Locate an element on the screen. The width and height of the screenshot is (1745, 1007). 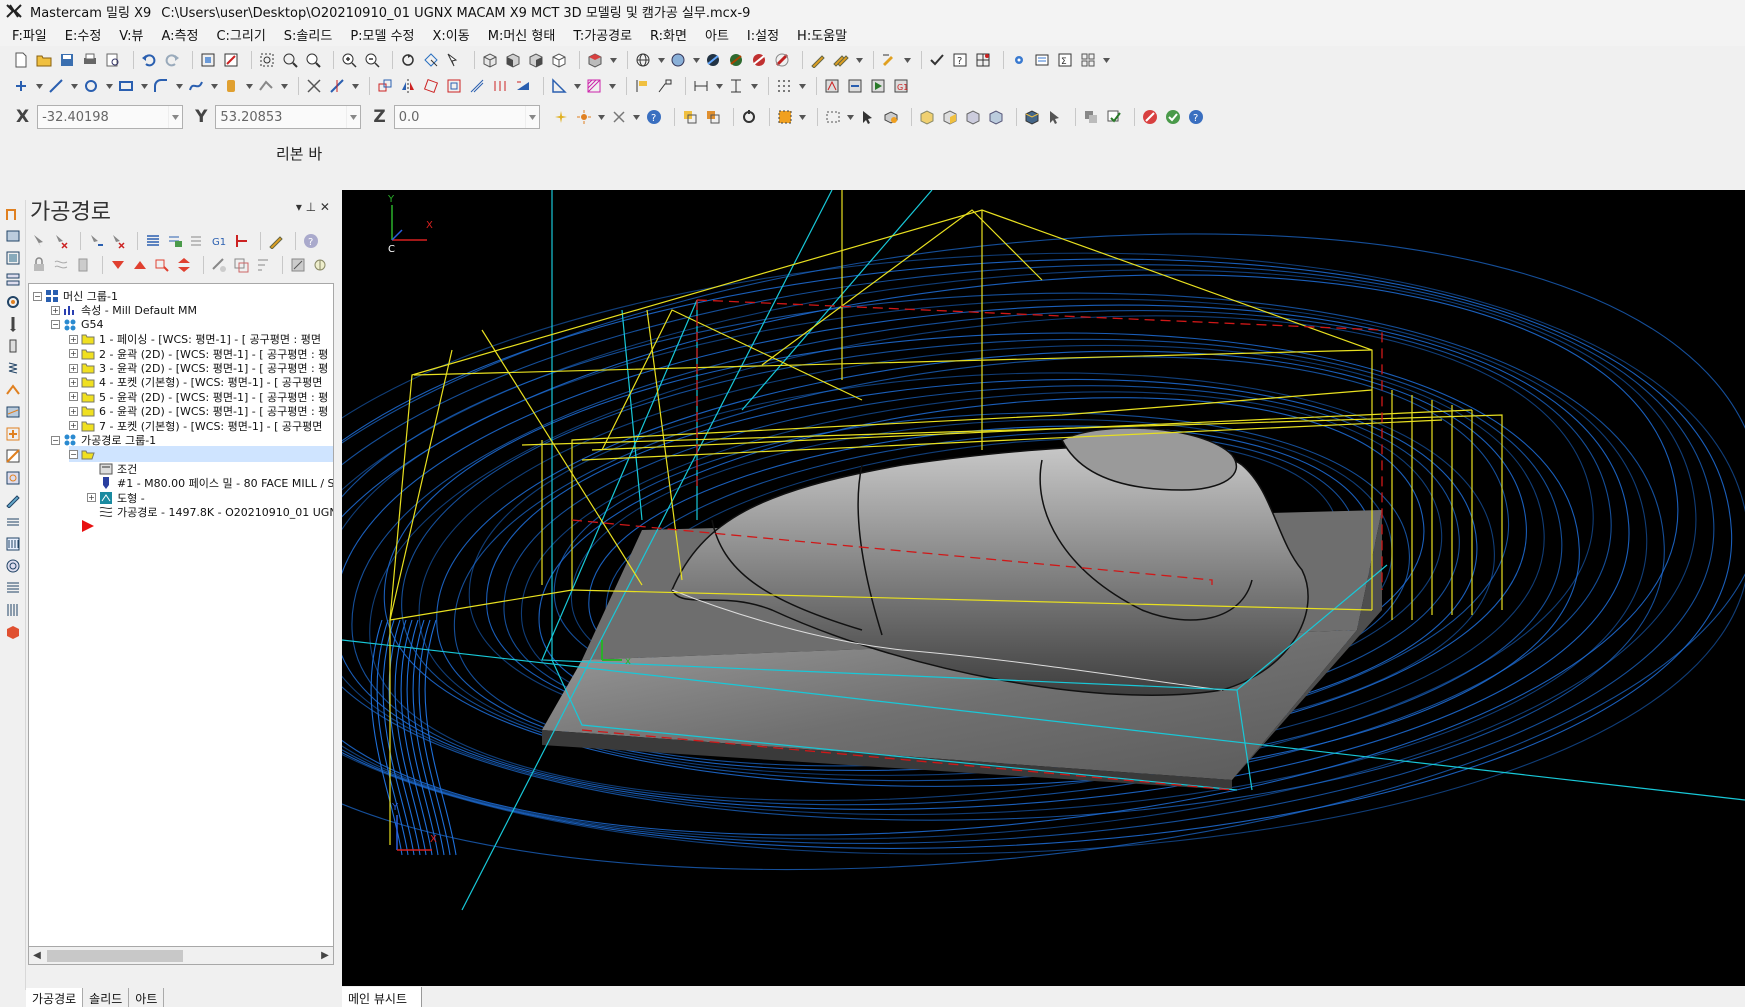
rotate-icon is located at coordinates (408, 60).